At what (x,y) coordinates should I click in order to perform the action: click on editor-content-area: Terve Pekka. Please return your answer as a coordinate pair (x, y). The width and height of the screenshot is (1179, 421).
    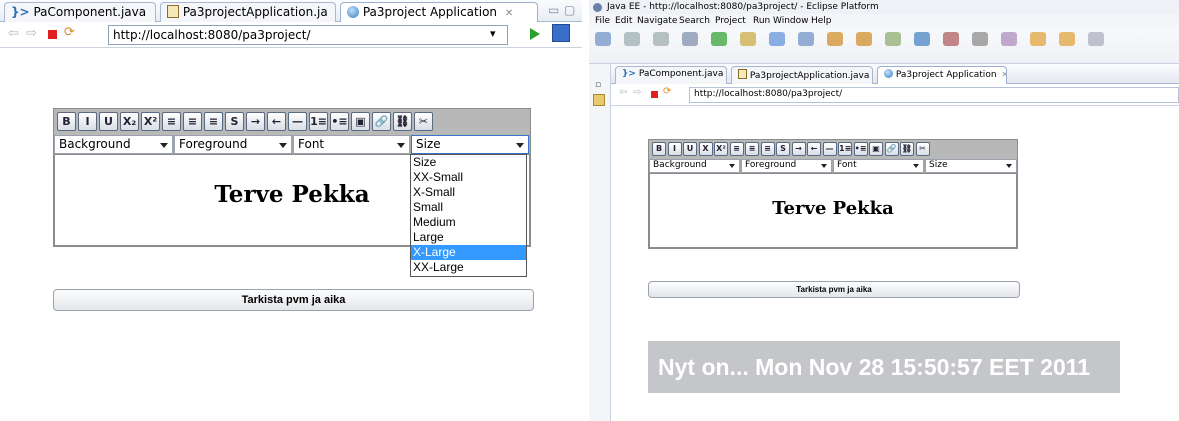
    Looking at the image, I should click on (833, 210).